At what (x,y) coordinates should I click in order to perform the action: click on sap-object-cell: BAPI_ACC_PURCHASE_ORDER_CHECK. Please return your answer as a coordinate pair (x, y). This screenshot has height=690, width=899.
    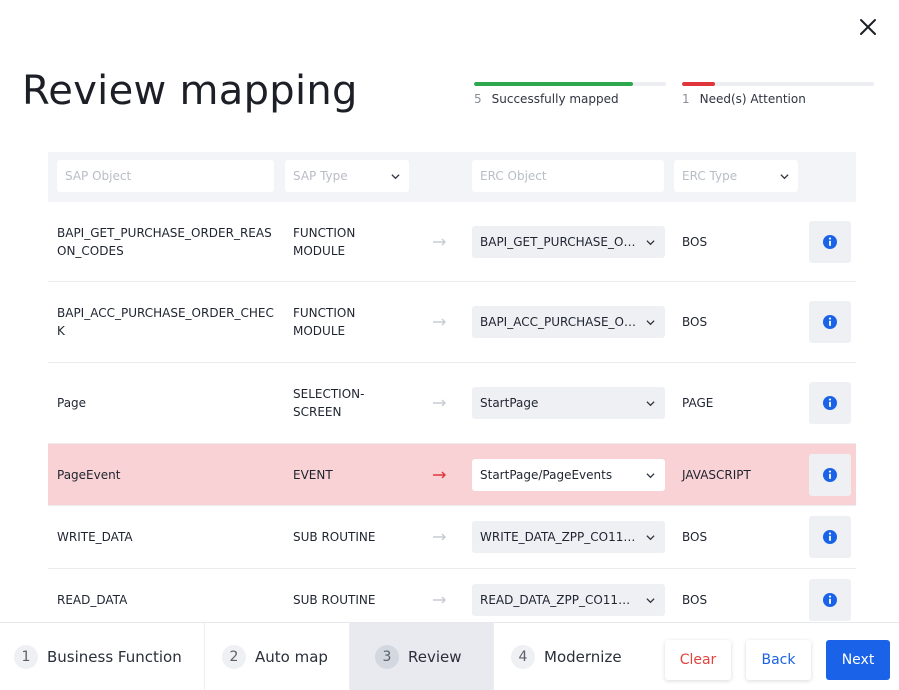
    Looking at the image, I should click on (165, 322).